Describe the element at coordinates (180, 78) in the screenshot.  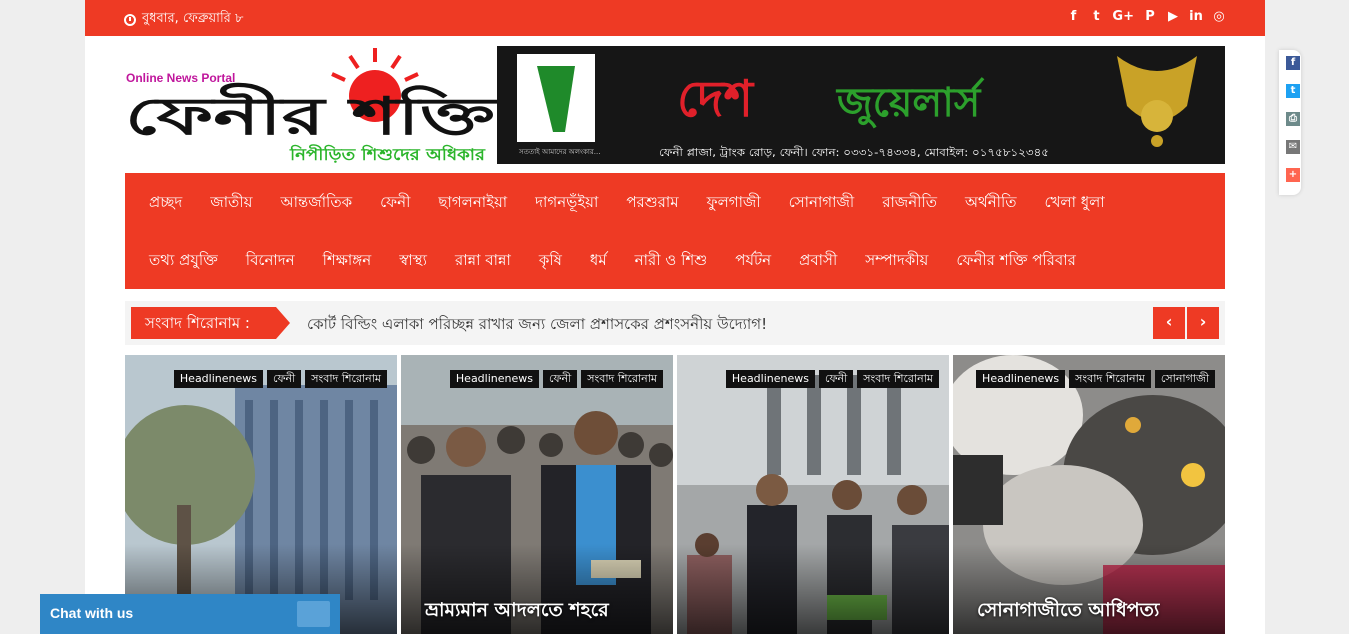
I see `logo-tag: Online News Portal` at that location.